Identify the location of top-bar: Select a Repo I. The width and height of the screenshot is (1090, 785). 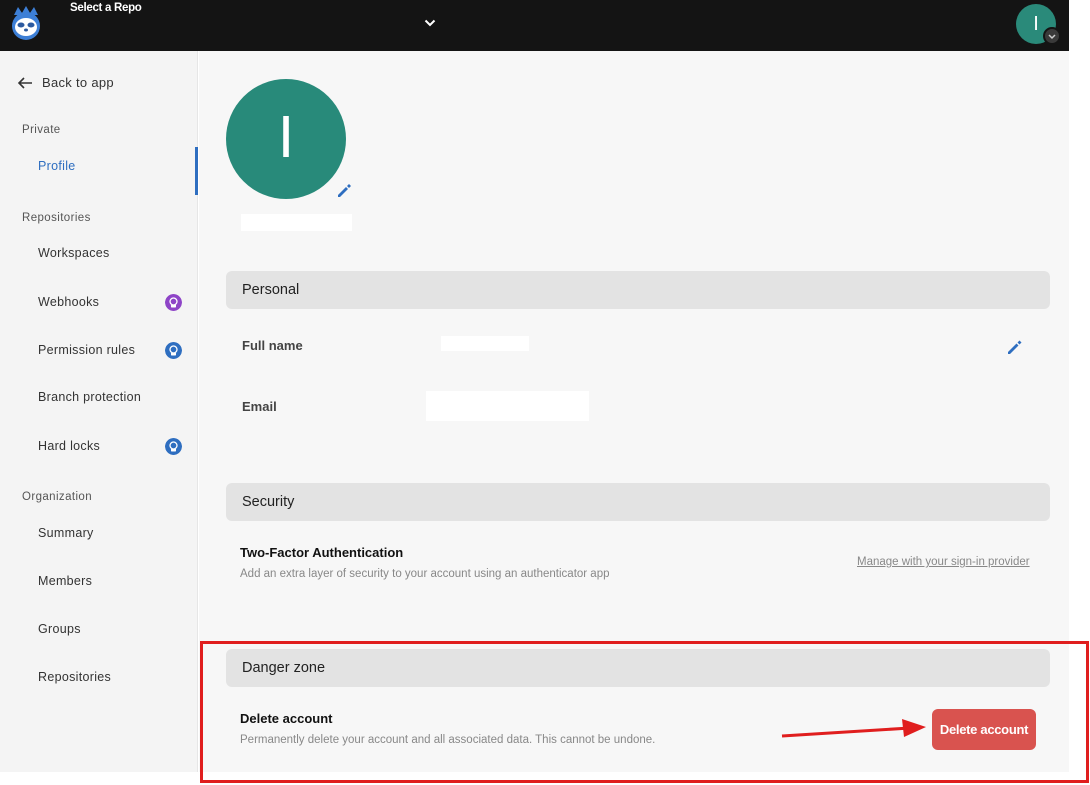
(534, 25).